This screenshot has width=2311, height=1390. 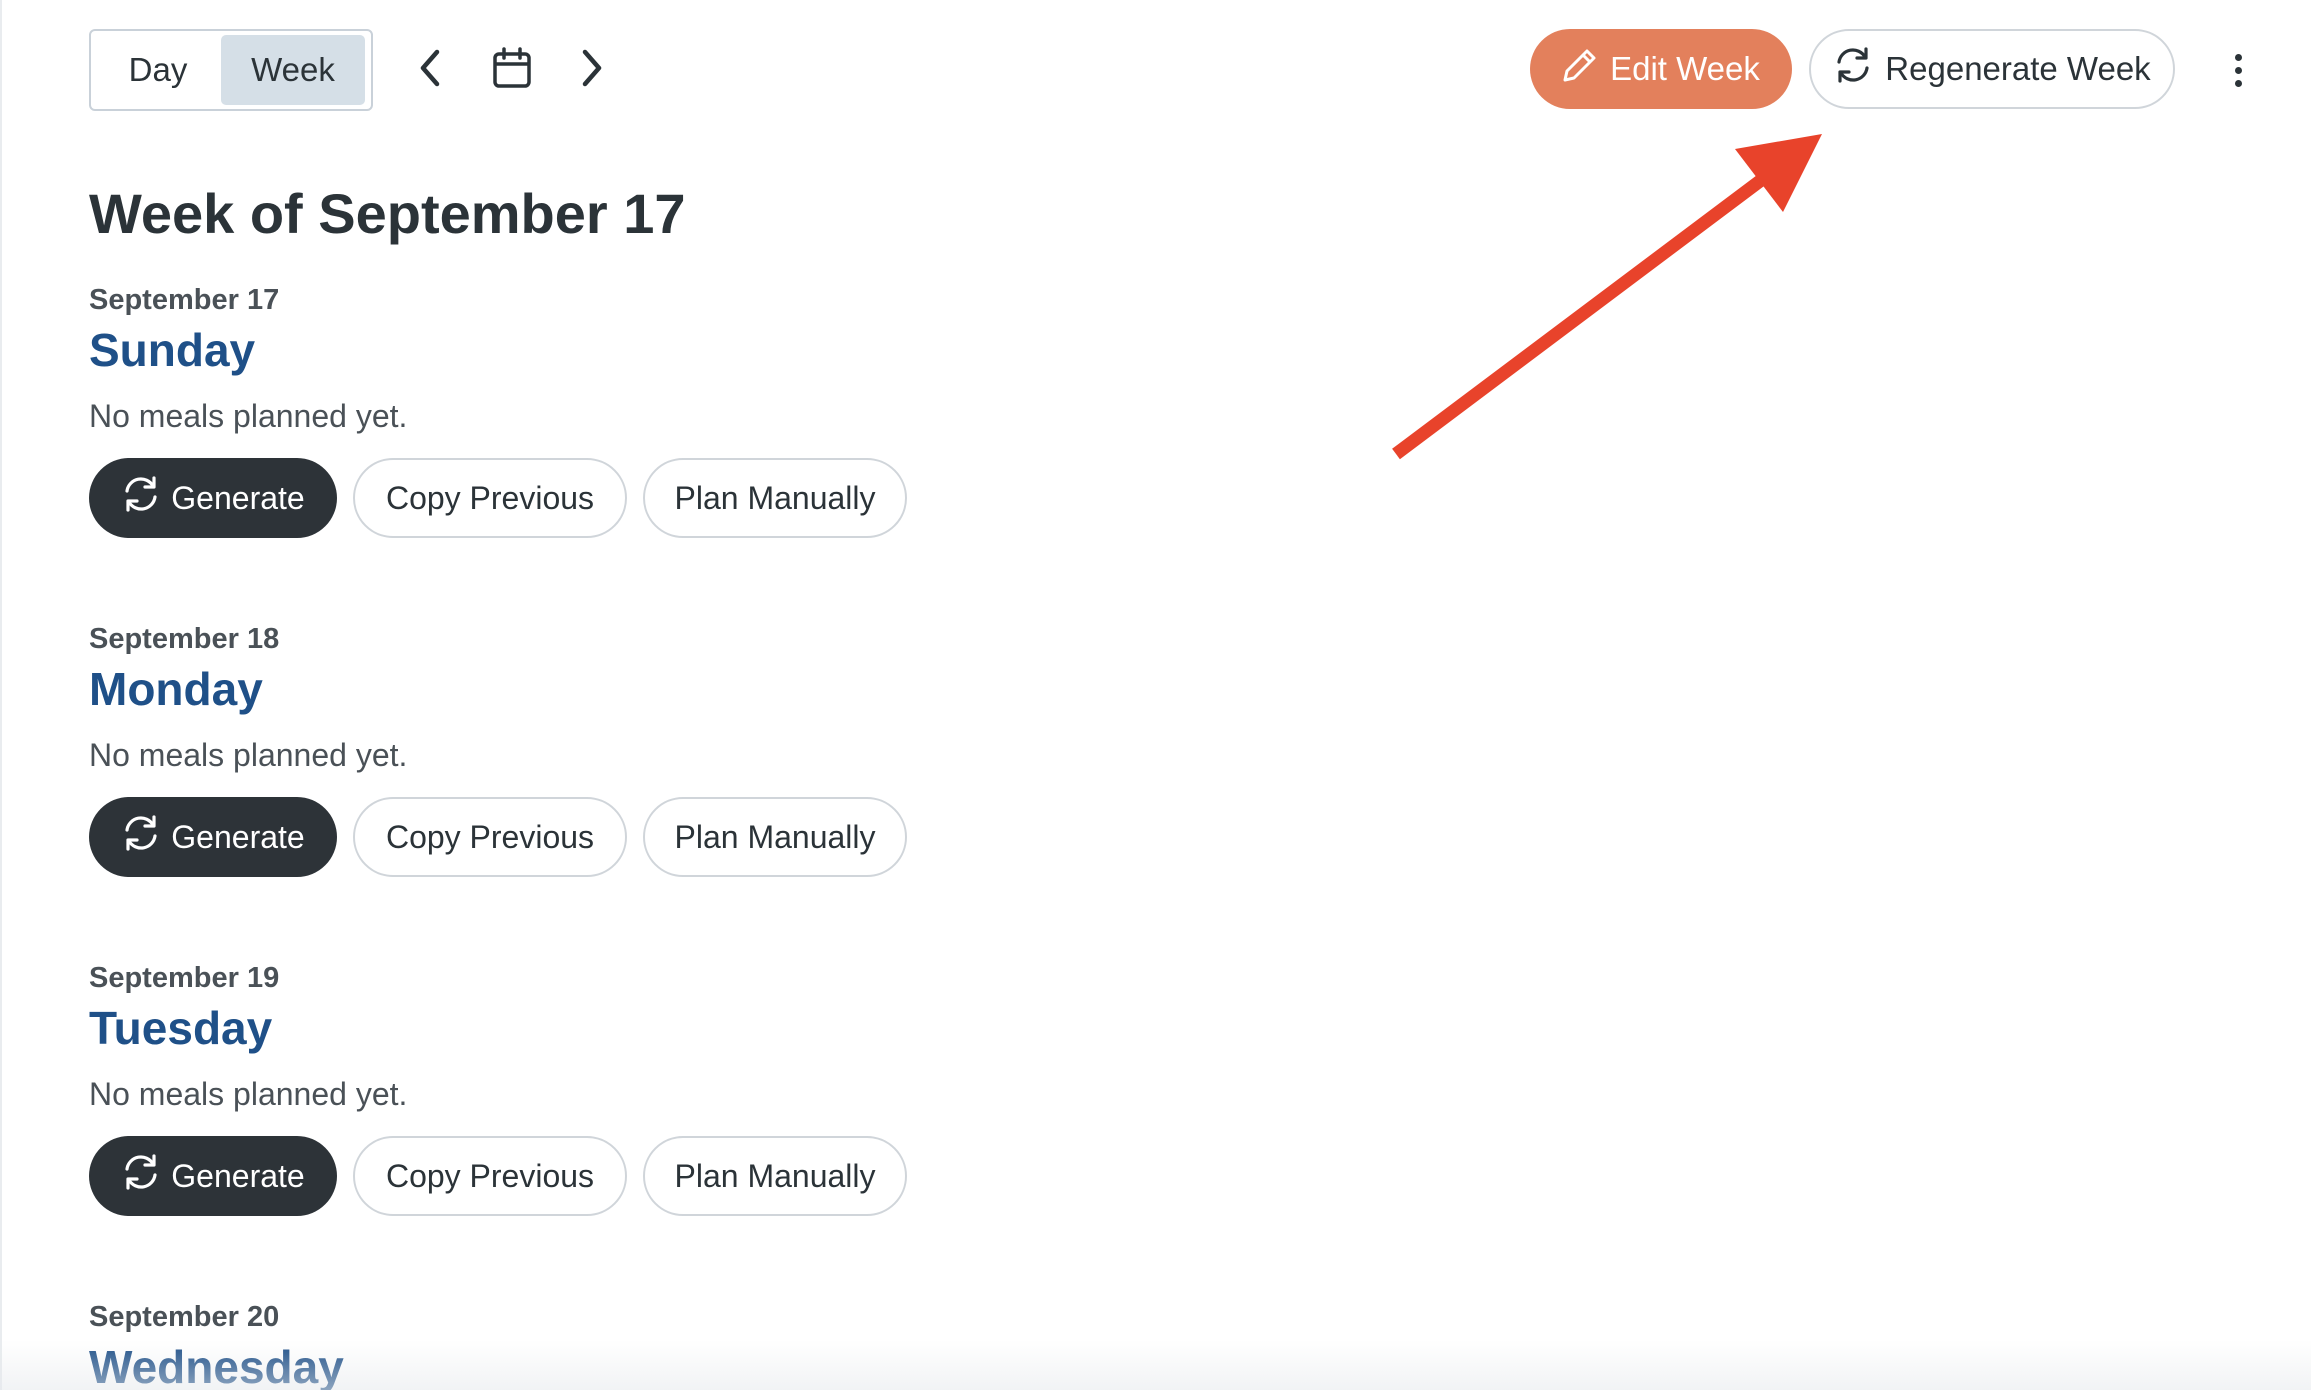 What do you see at coordinates (2018, 68) in the screenshot?
I see `regenerate-week-label: Regenerate Week` at bounding box center [2018, 68].